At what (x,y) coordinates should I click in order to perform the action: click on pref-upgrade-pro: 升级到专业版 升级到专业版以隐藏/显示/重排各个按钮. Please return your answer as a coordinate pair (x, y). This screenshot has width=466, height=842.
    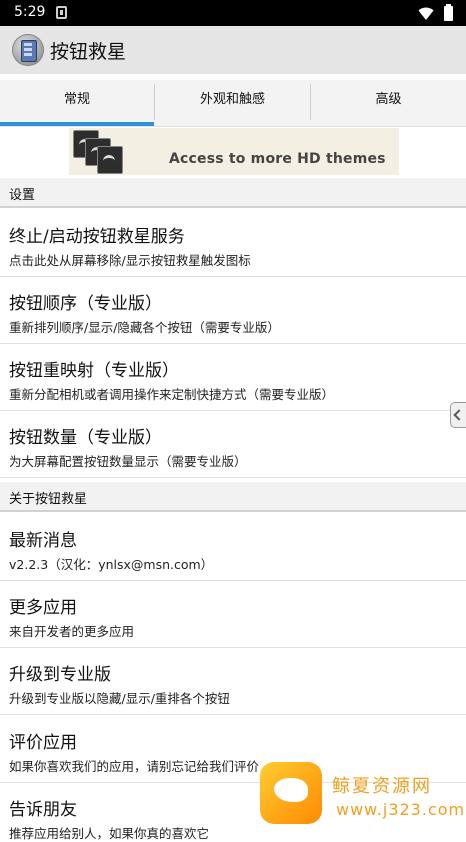
    Looking at the image, I should click on (233, 681).